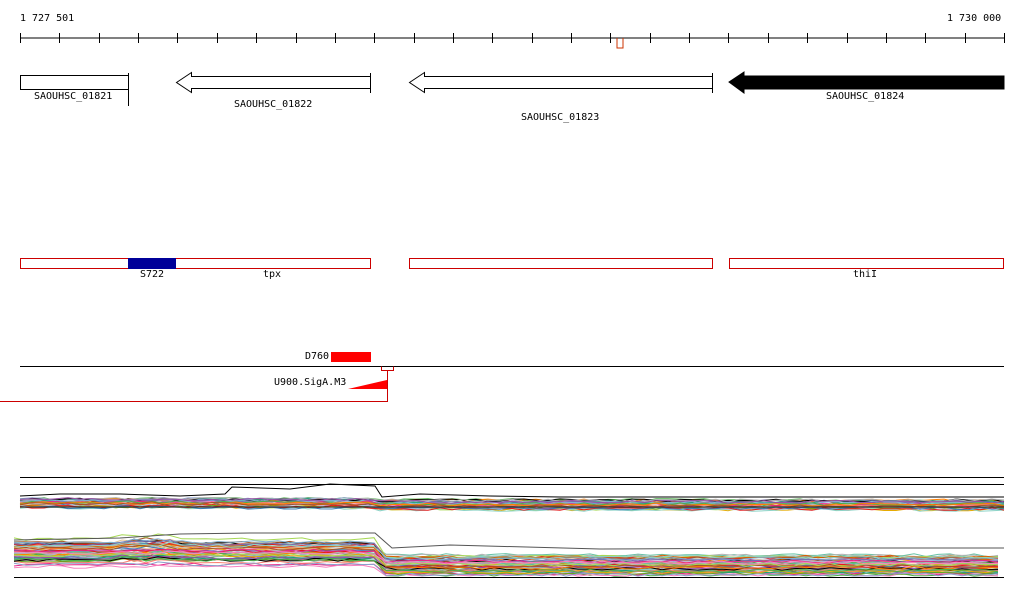 This screenshot has height=611, width=1024. Describe the element at coordinates (561, 263) in the screenshot. I see `feature-box-middle` at that location.